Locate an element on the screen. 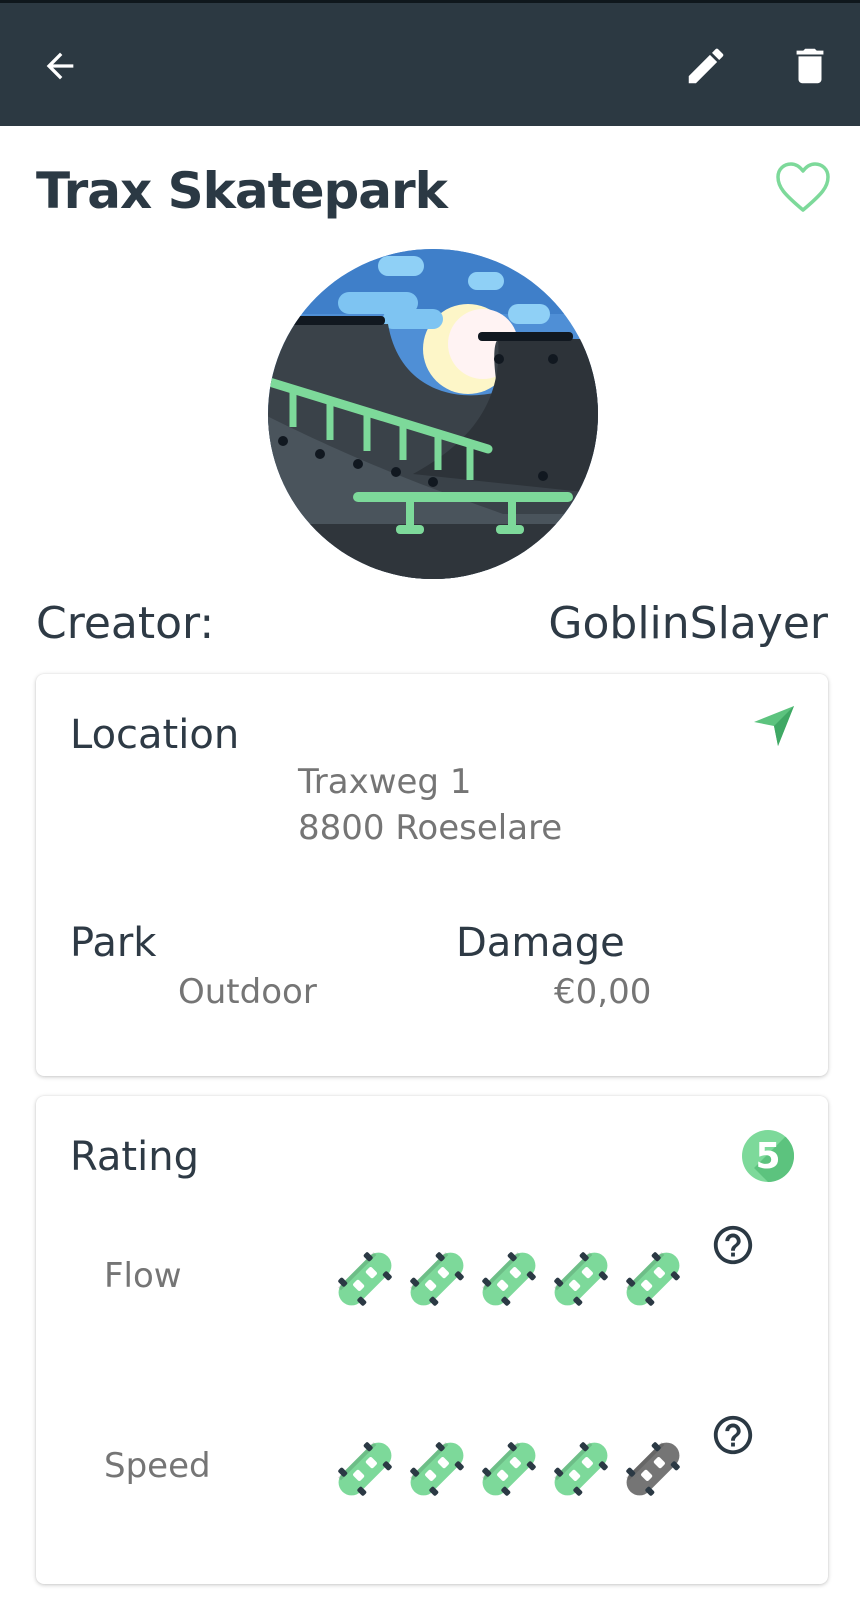  app-bar is located at coordinates (430, 63).